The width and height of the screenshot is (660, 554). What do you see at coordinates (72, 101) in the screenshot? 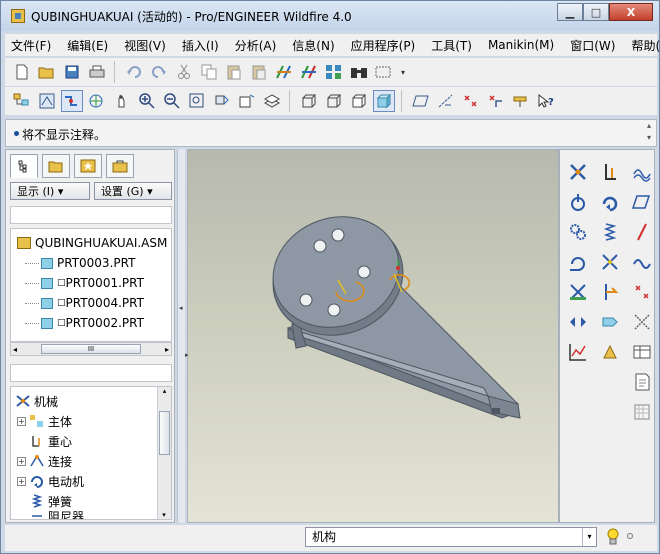
I see `spin-center-icon` at bounding box center [72, 101].